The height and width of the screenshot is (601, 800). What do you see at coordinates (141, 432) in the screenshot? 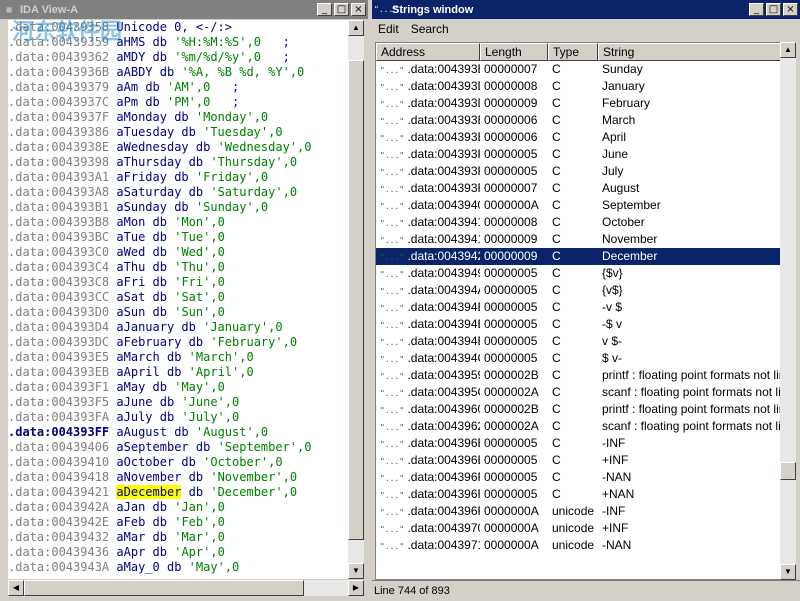
I see `string-label: aAugust` at bounding box center [141, 432].